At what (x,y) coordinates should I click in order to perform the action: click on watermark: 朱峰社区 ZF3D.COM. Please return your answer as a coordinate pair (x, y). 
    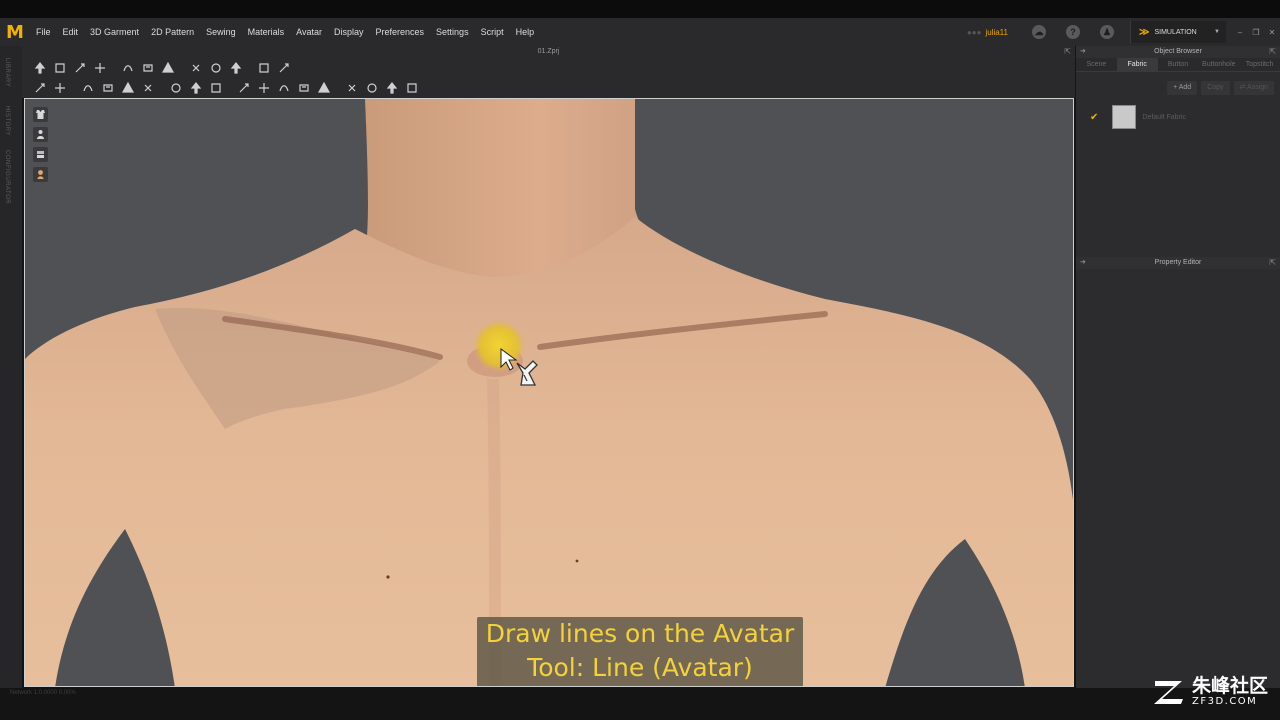
    Looking at the image, I should click on (1210, 691).